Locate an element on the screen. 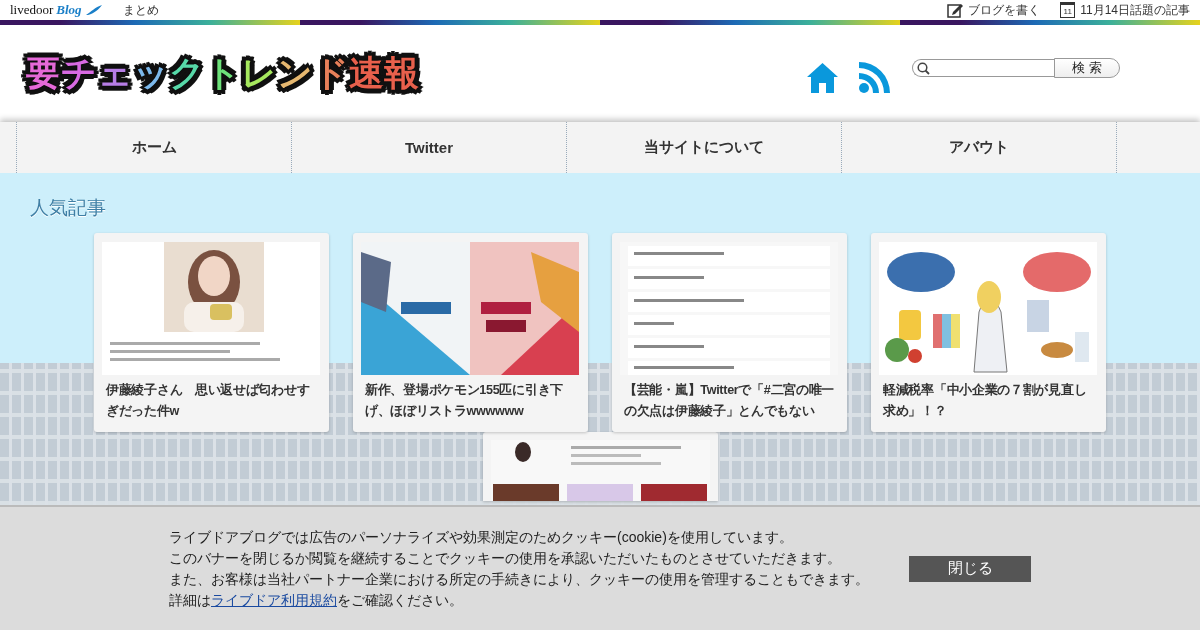 This screenshot has width=1200, height=630. home-icon is located at coordinates (822, 77).